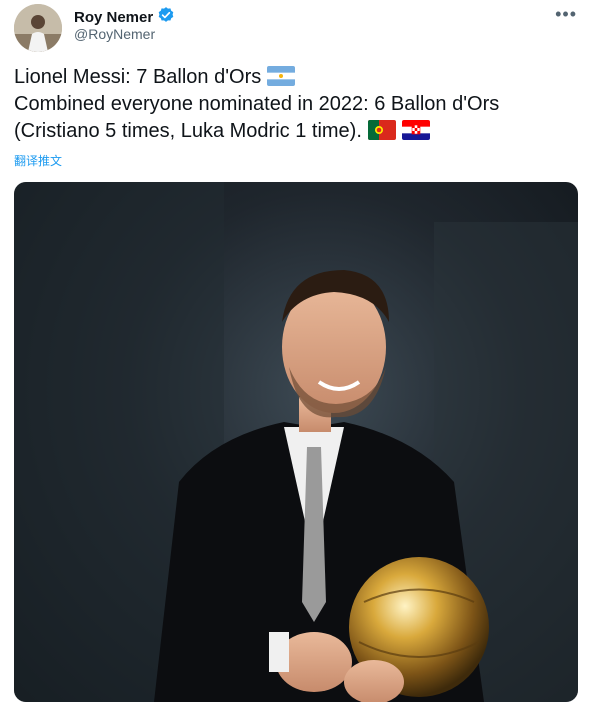  I want to click on argentina-flag-icon, so click(281, 76).